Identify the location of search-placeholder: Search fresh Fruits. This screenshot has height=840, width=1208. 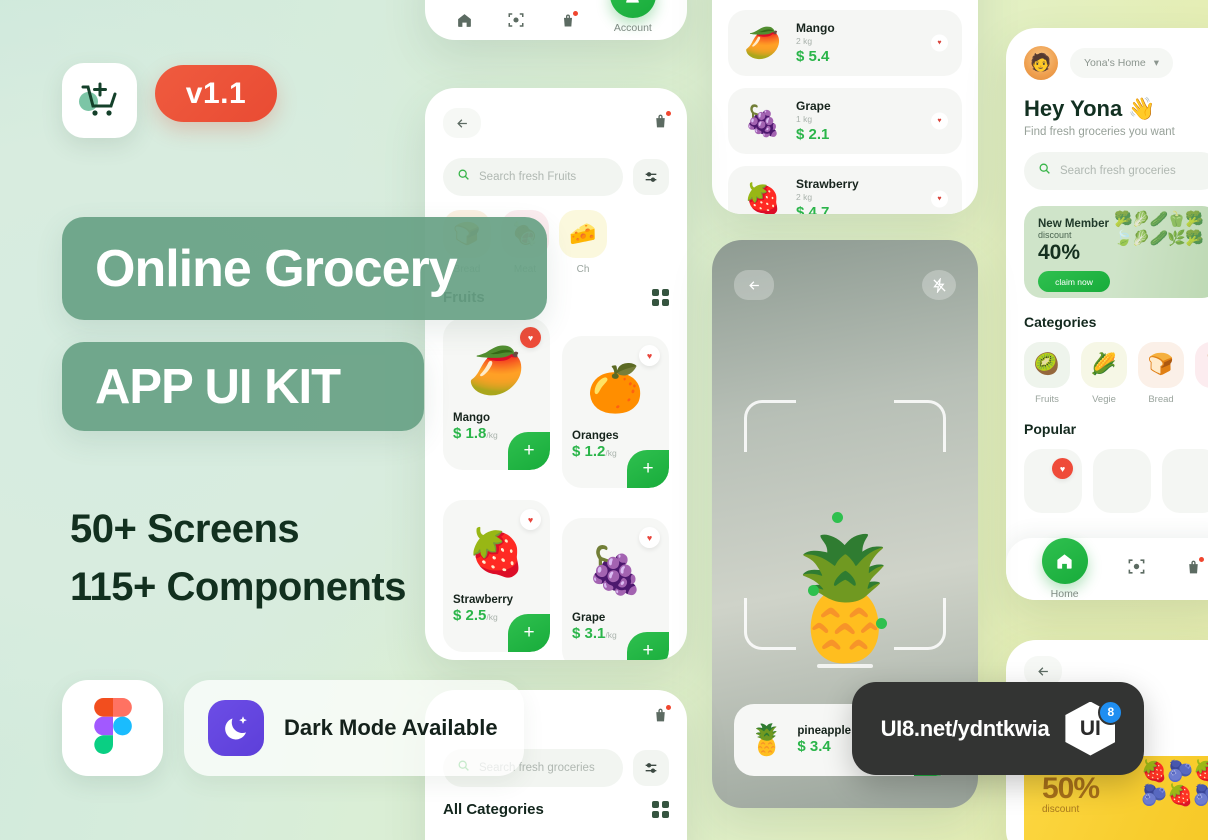
(528, 177).